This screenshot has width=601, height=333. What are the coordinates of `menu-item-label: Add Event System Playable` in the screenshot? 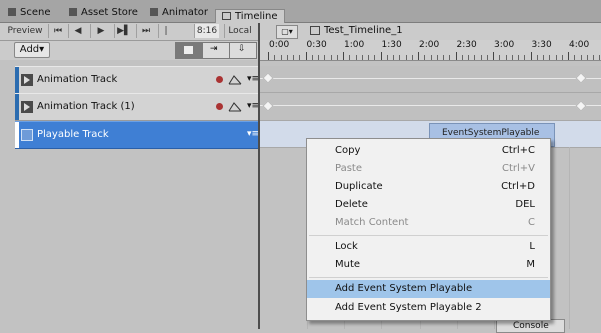 It's located at (404, 288).